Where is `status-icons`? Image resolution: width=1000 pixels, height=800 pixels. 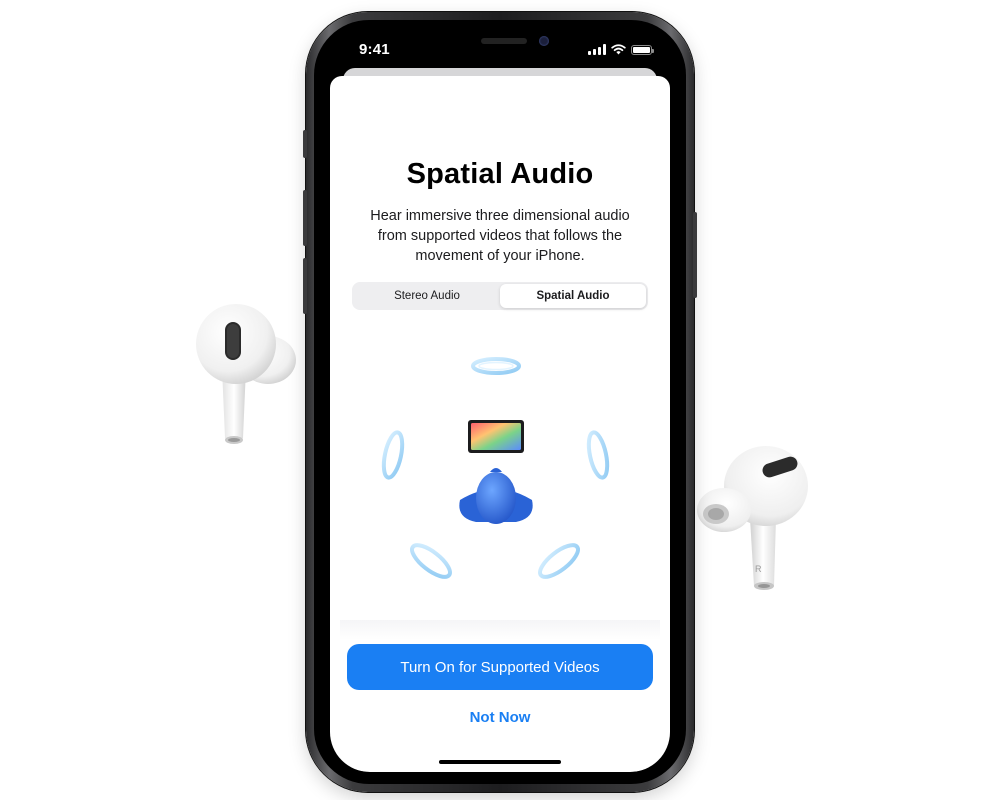
status-icons is located at coordinates (621, 49).